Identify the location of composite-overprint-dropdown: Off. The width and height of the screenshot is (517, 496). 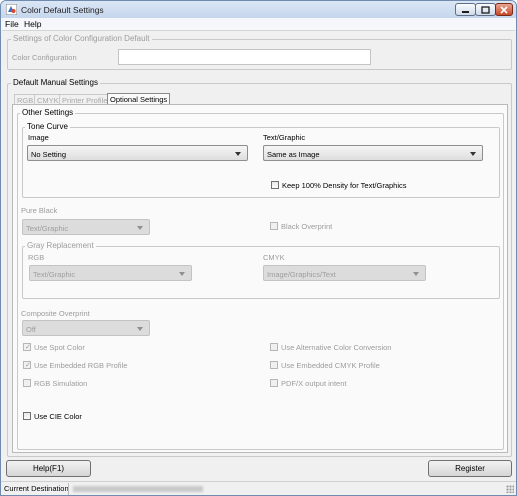
(86, 328).